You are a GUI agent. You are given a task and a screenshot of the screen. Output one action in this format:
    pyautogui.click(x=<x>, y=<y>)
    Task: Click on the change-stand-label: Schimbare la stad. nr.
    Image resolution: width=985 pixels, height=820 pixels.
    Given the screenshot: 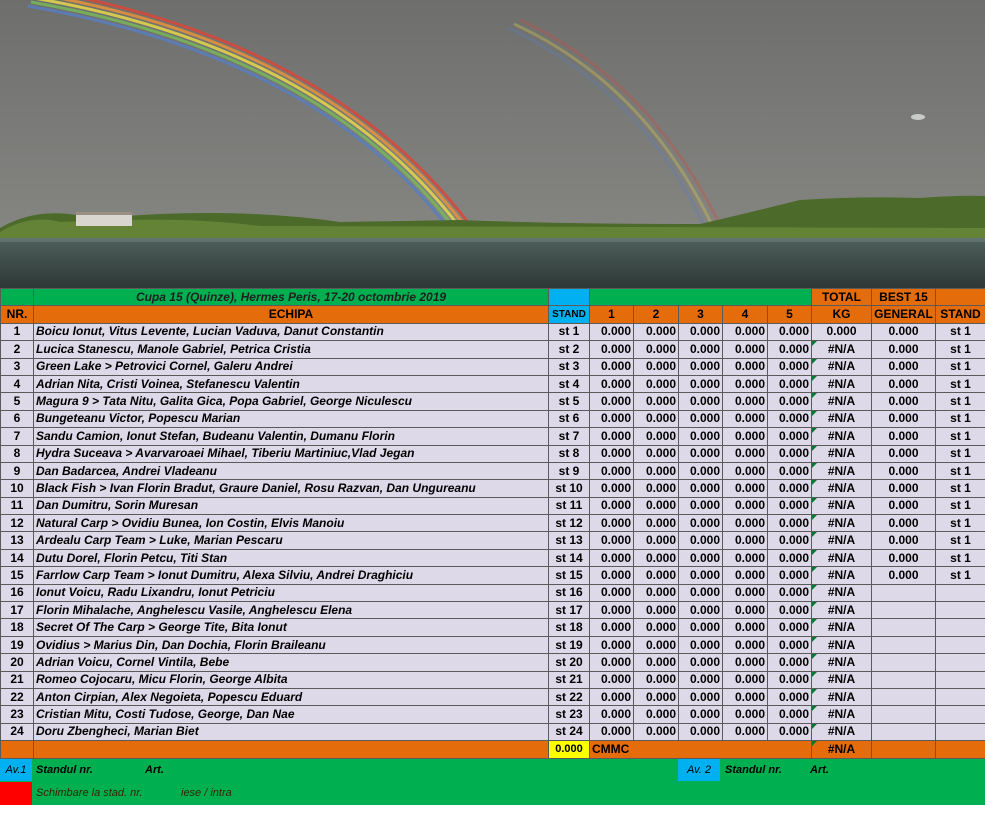 What is the action you would take?
    pyautogui.click(x=89, y=792)
    